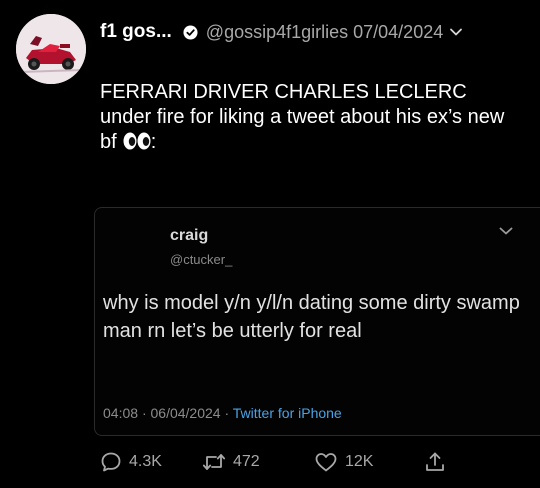 This screenshot has width=540, height=488. What do you see at coordinates (231, 462) in the screenshot?
I see `repost-button: 472` at bounding box center [231, 462].